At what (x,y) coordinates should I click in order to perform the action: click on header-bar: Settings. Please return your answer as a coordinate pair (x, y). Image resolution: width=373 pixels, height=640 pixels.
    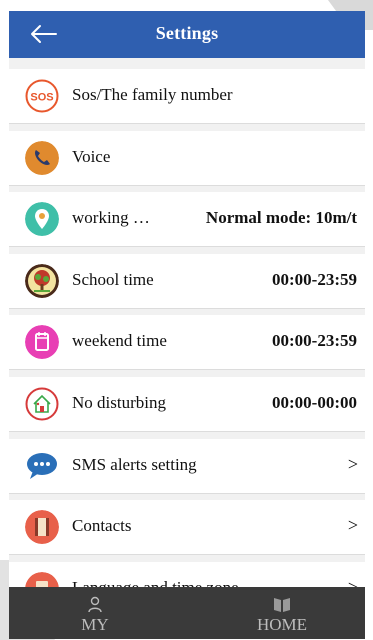
    Looking at the image, I should click on (187, 34).